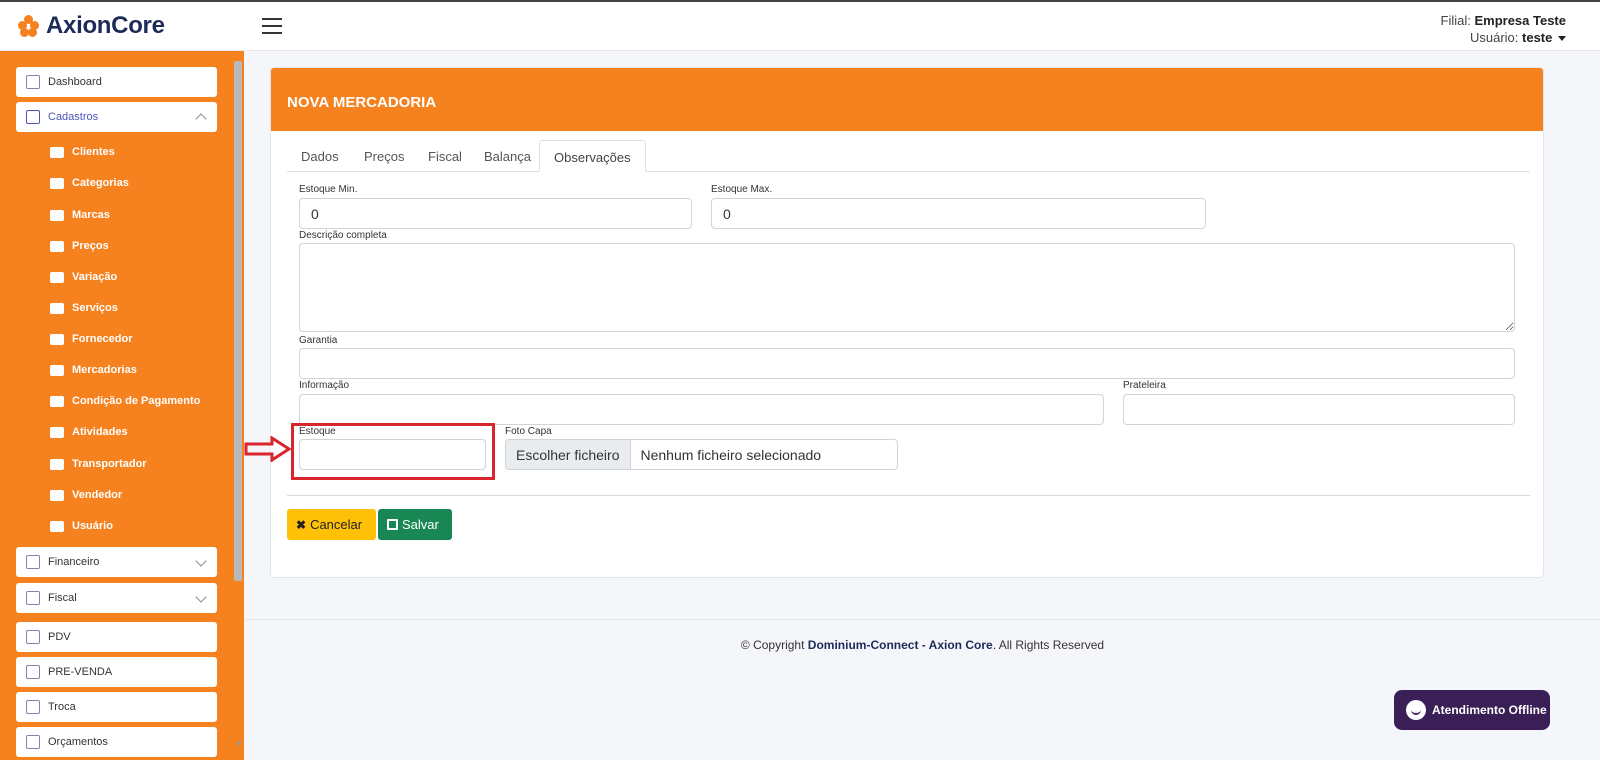  What do you see at coordinates (109, 464) in the screenshot?
I see `sidebar-item-label: Transportador` at bounding box center [109, 464].